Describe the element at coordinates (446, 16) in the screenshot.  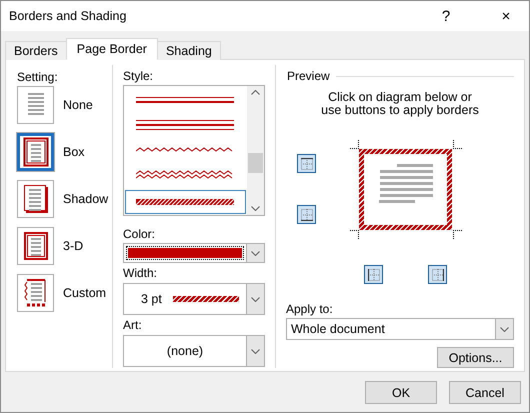
I see `help-button: ?` at that location.